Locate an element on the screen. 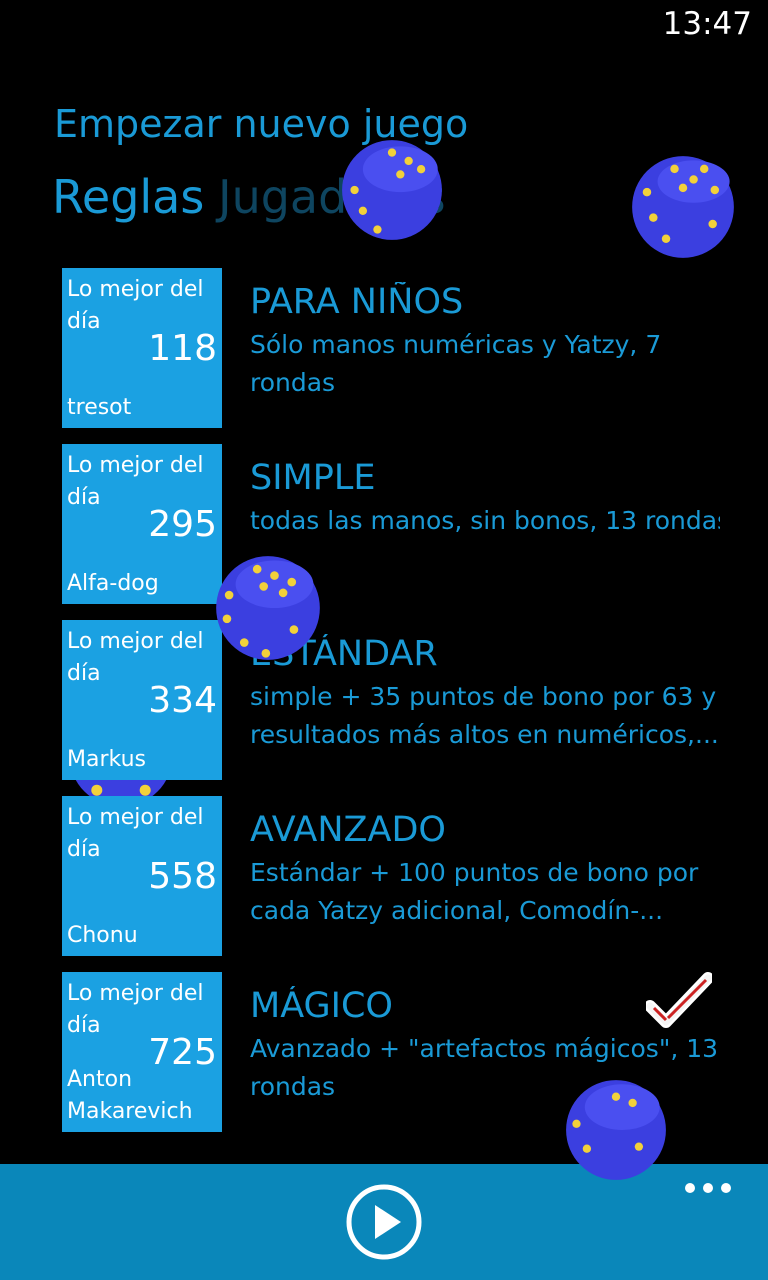  best-score-tile: Lo mejor del día 725 Anton Makarevich is located at coordinates (142, 1052).